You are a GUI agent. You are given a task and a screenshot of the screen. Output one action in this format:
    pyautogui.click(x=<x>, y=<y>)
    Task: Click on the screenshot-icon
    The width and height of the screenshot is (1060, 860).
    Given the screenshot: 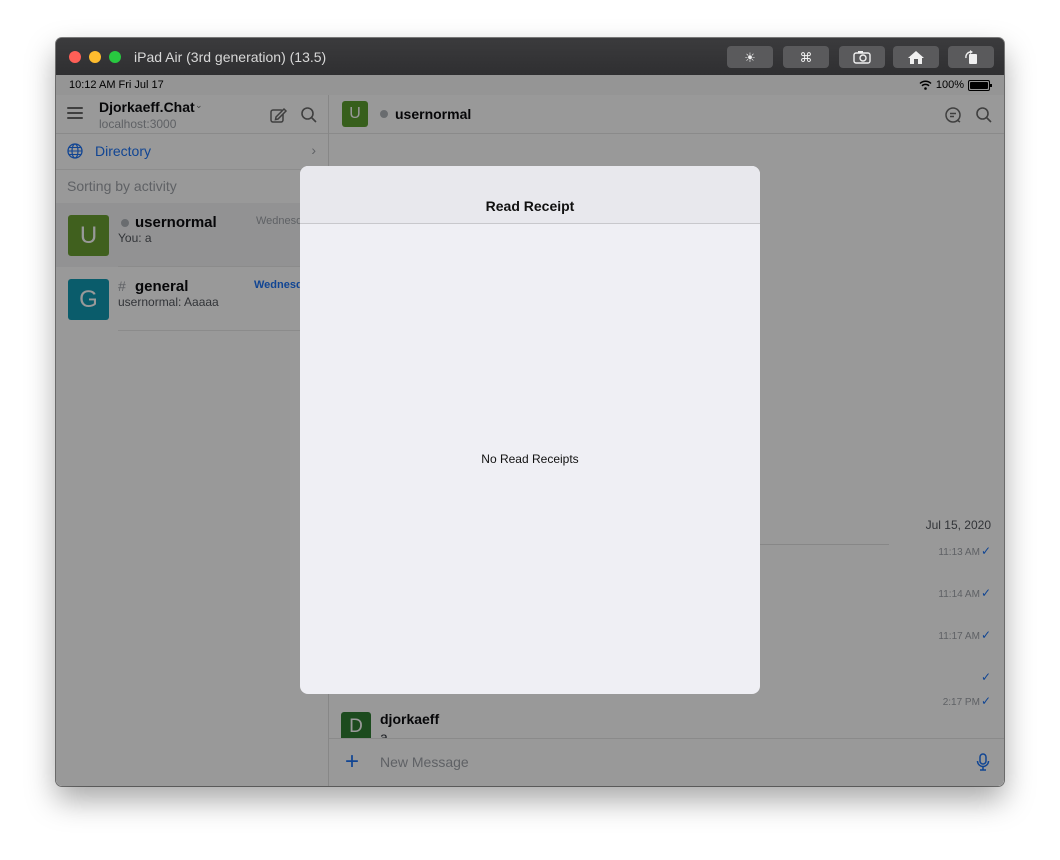 What is the action you would take?
    pyautogui.click(x=862, y=57)
    